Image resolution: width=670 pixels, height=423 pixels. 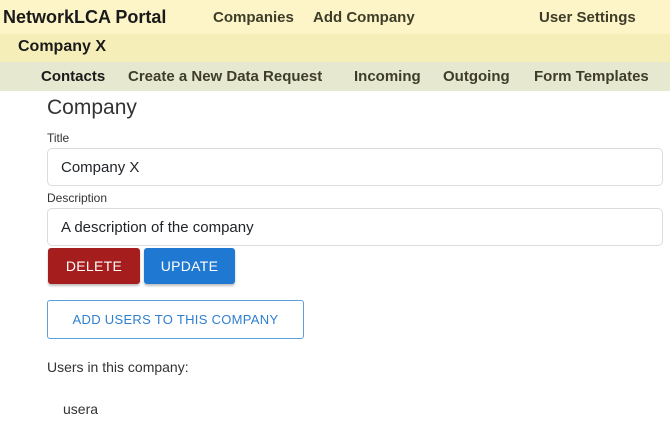 What do you see at coordinates (189, 266) in the screenshot?
I see `update-button: UPDATE` at bounding box center [189, 266].